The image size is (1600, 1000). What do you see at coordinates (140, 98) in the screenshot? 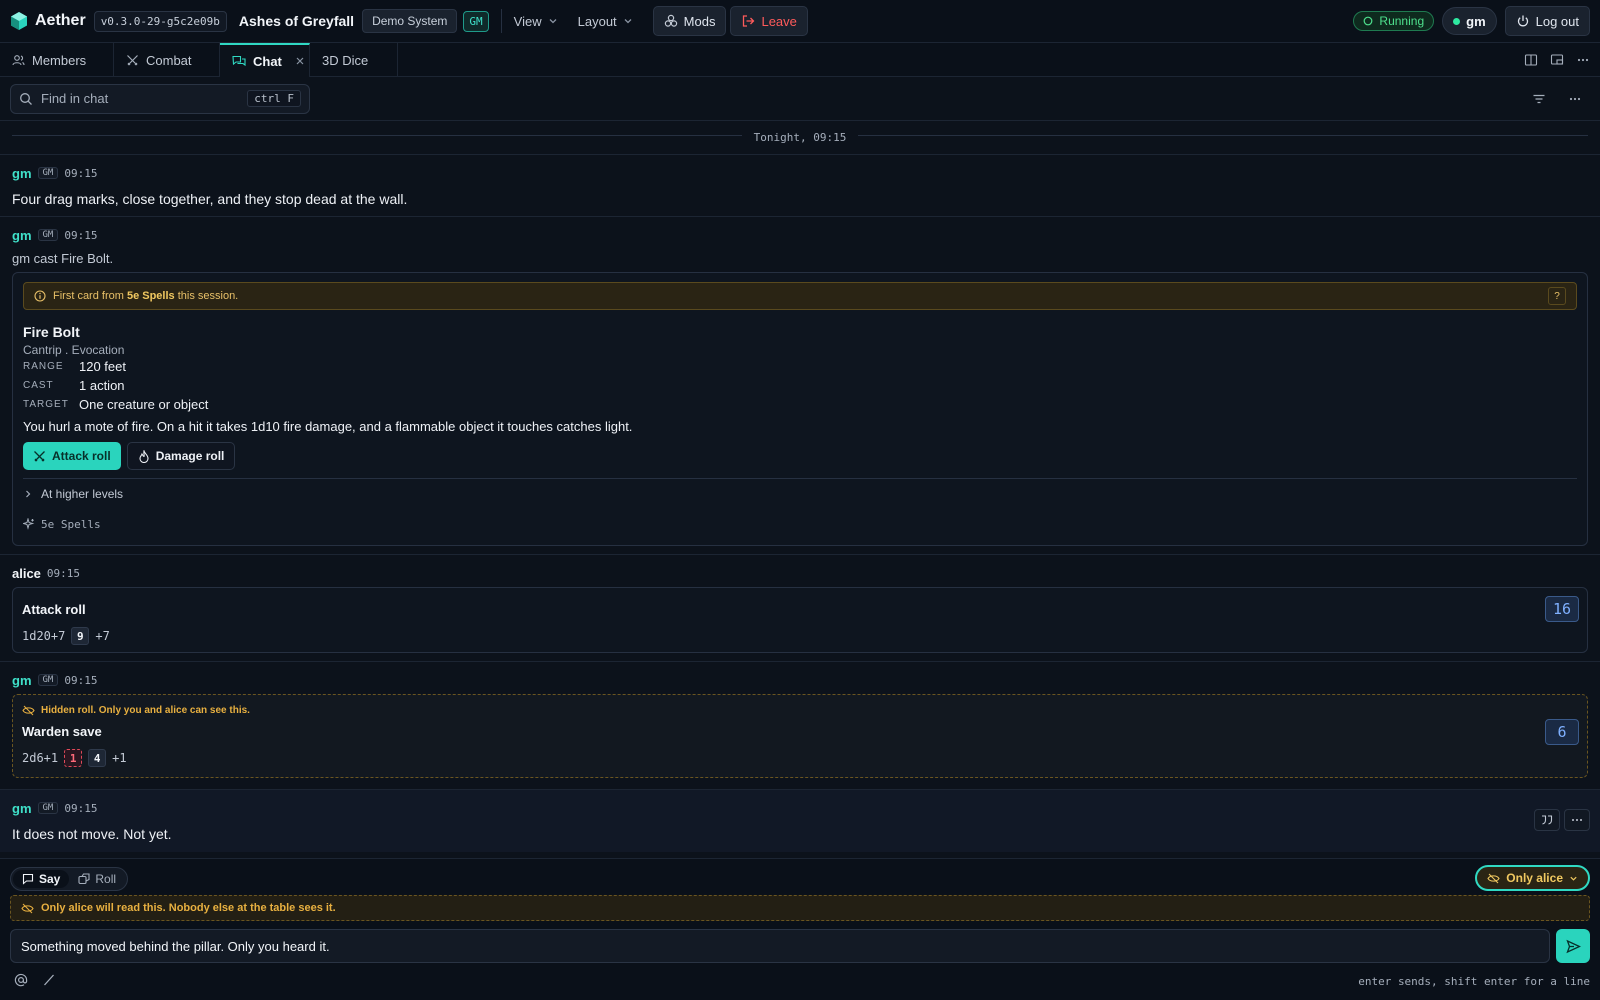
I see `search-input` at bounding box center [140, 98].